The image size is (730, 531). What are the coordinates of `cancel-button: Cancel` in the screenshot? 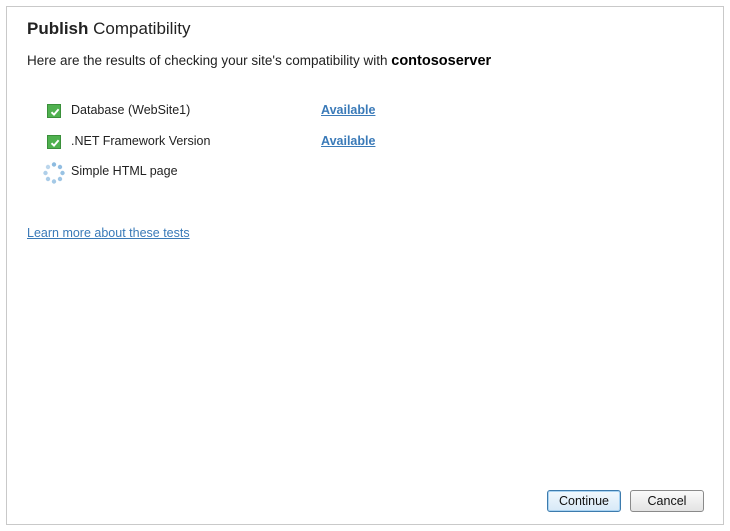 It's located at (667, 501).